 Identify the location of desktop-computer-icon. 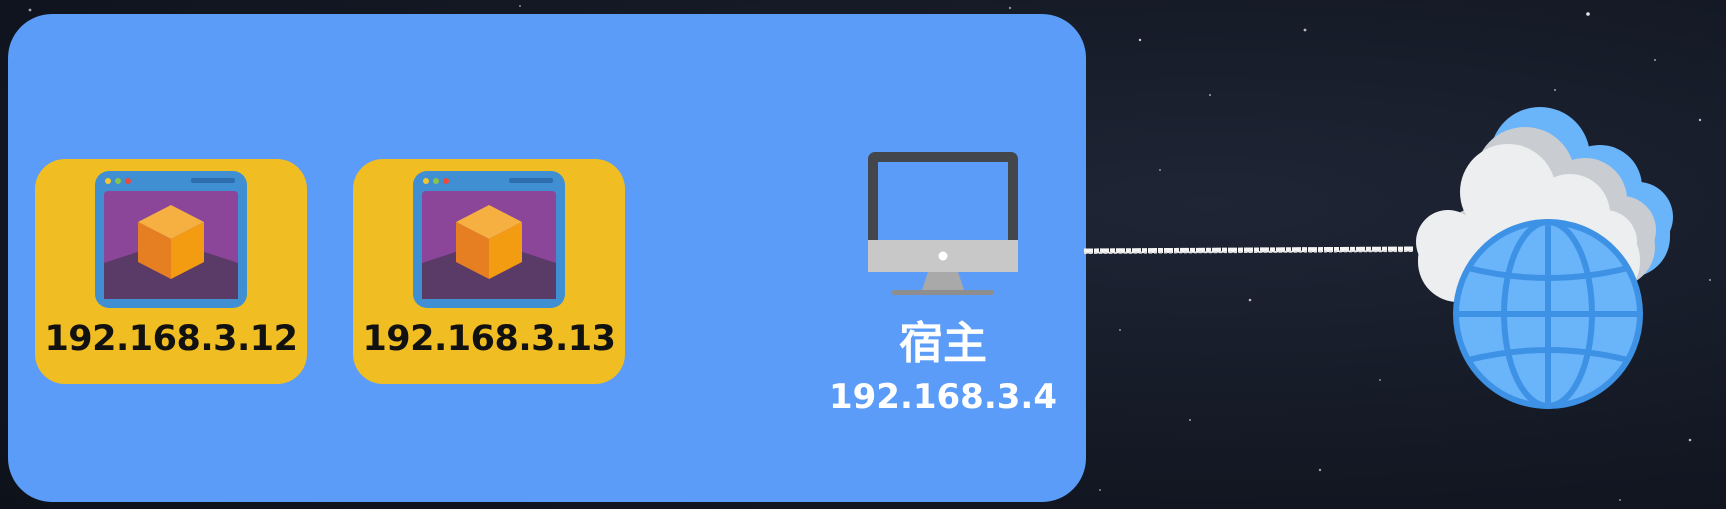
(943, 223).